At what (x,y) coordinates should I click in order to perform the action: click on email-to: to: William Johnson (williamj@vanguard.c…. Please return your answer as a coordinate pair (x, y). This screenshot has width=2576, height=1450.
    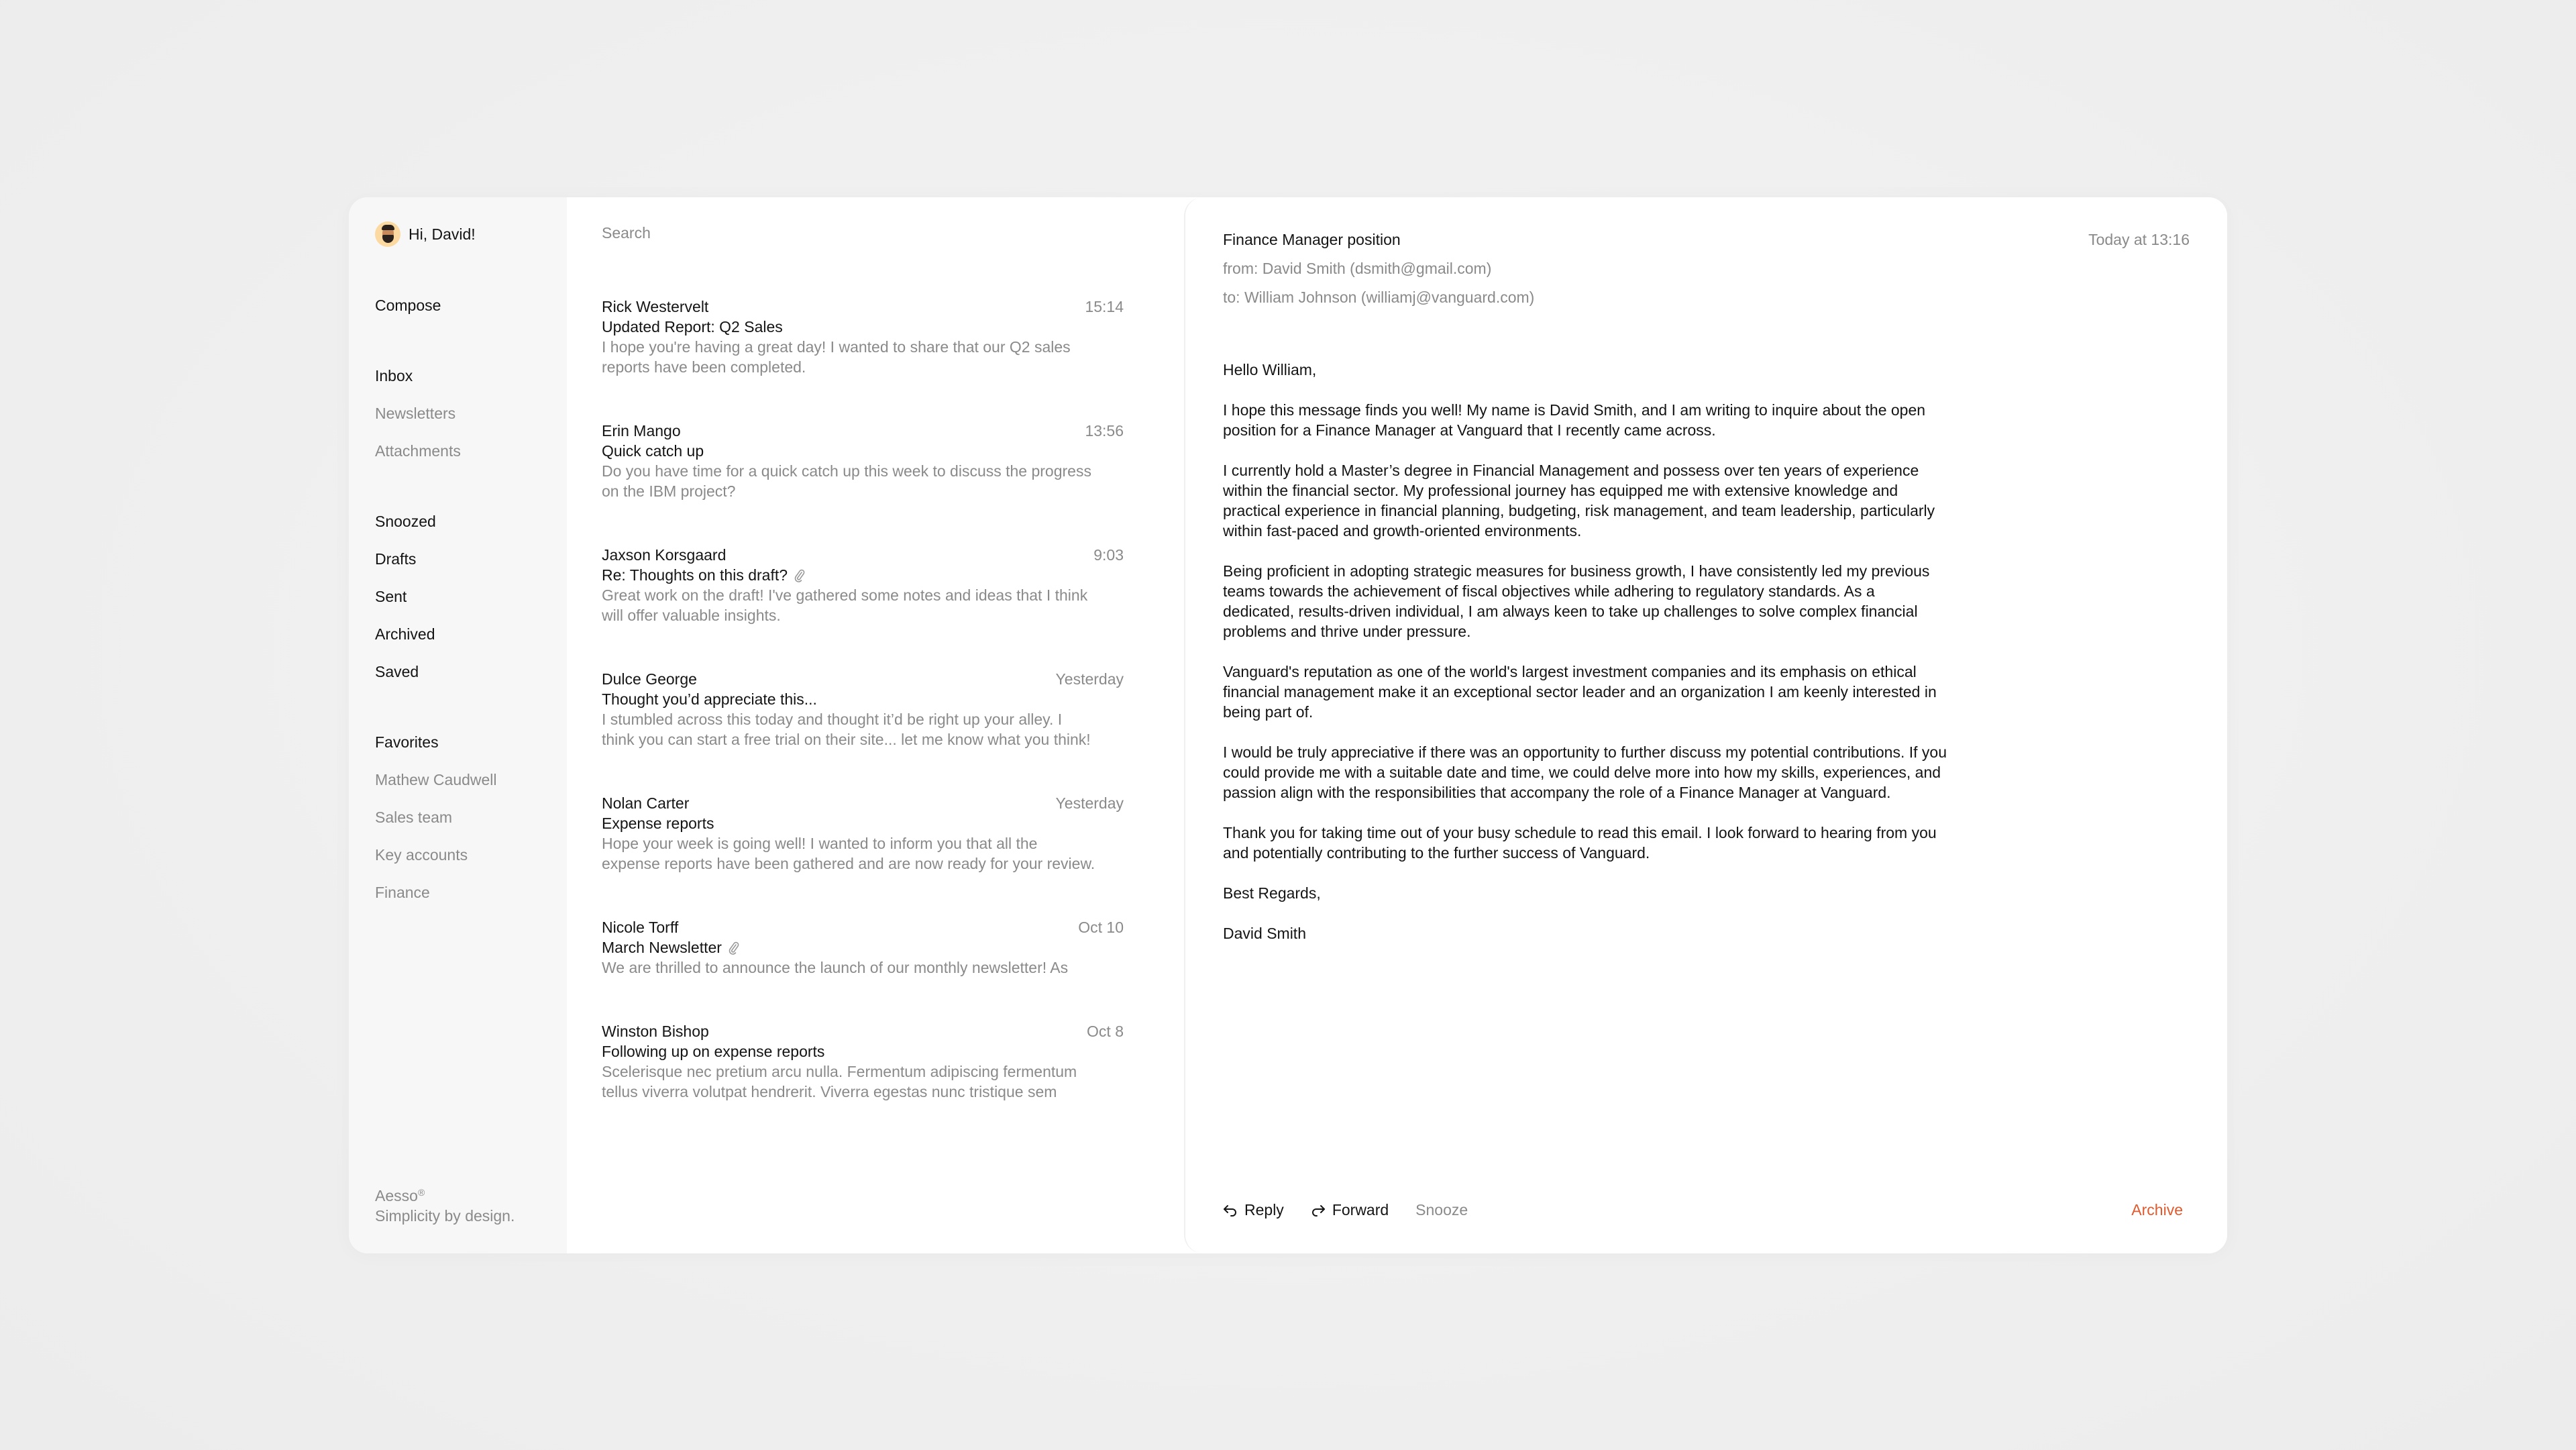
    Looking at the image, I should click on (1378, 298).